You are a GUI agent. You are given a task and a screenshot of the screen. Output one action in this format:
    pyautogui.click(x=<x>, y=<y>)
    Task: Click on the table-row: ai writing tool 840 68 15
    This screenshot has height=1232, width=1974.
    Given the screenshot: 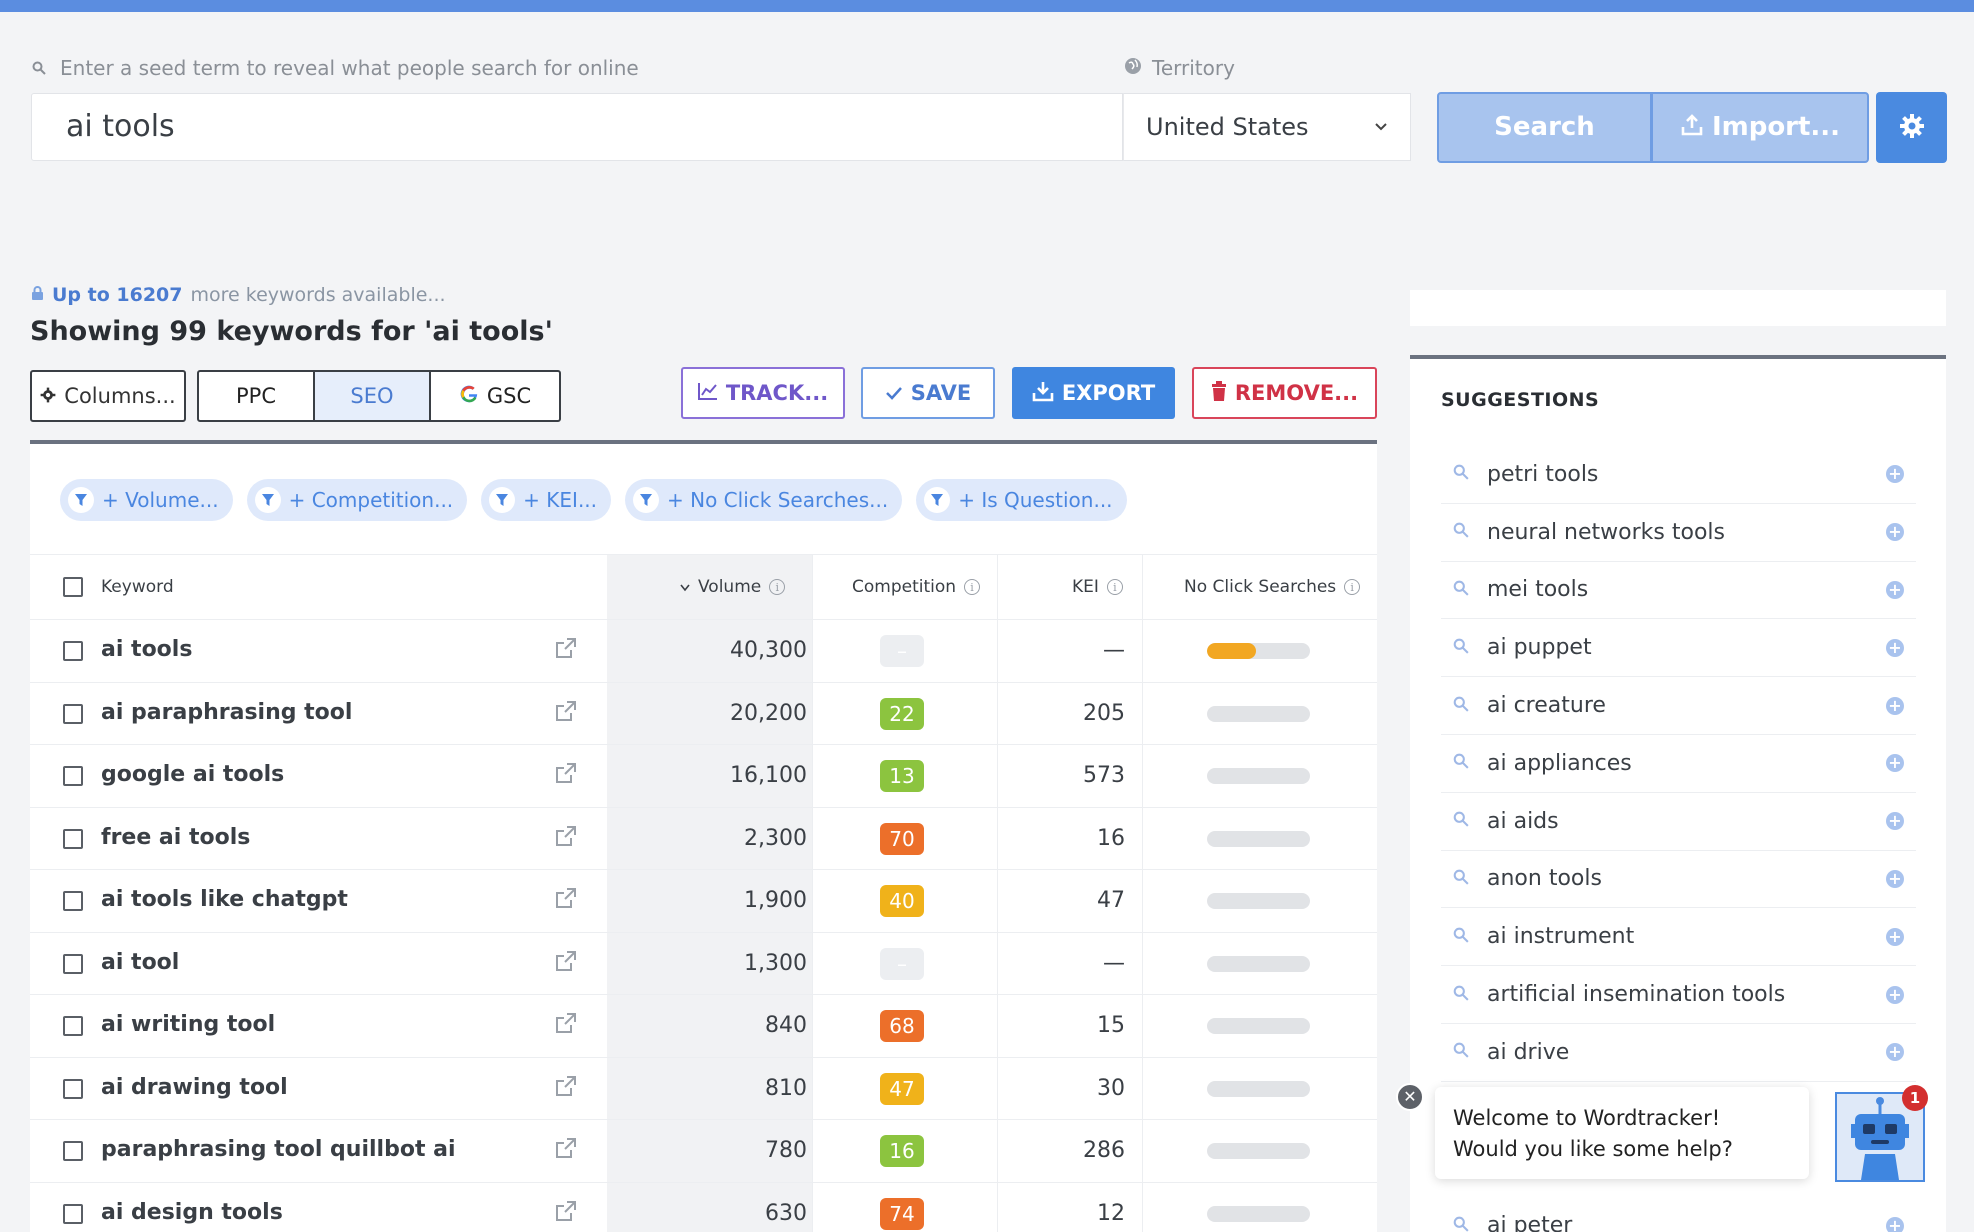 What is the action you would take?
    pyautogui.click(x=703, y=1026)
    